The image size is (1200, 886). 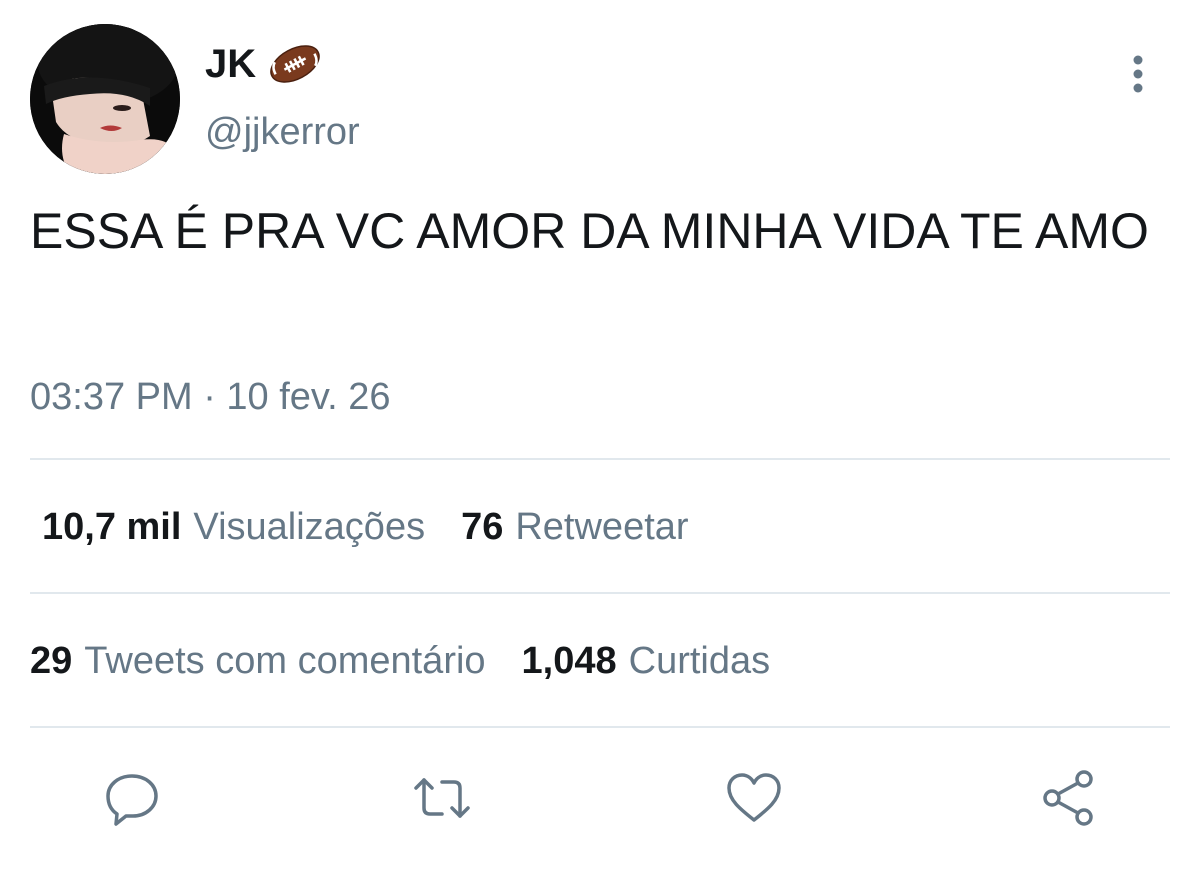 What do you see at coordinates (231, 64) in the screenshot?
I see `display-name-text: JK` at bounding box center [231, 64].